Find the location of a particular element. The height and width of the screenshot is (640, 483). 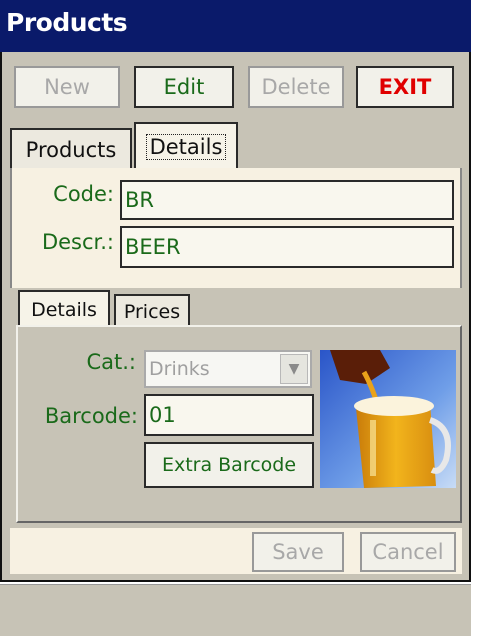

tab-products: Products is located at coordinates (71, 149).